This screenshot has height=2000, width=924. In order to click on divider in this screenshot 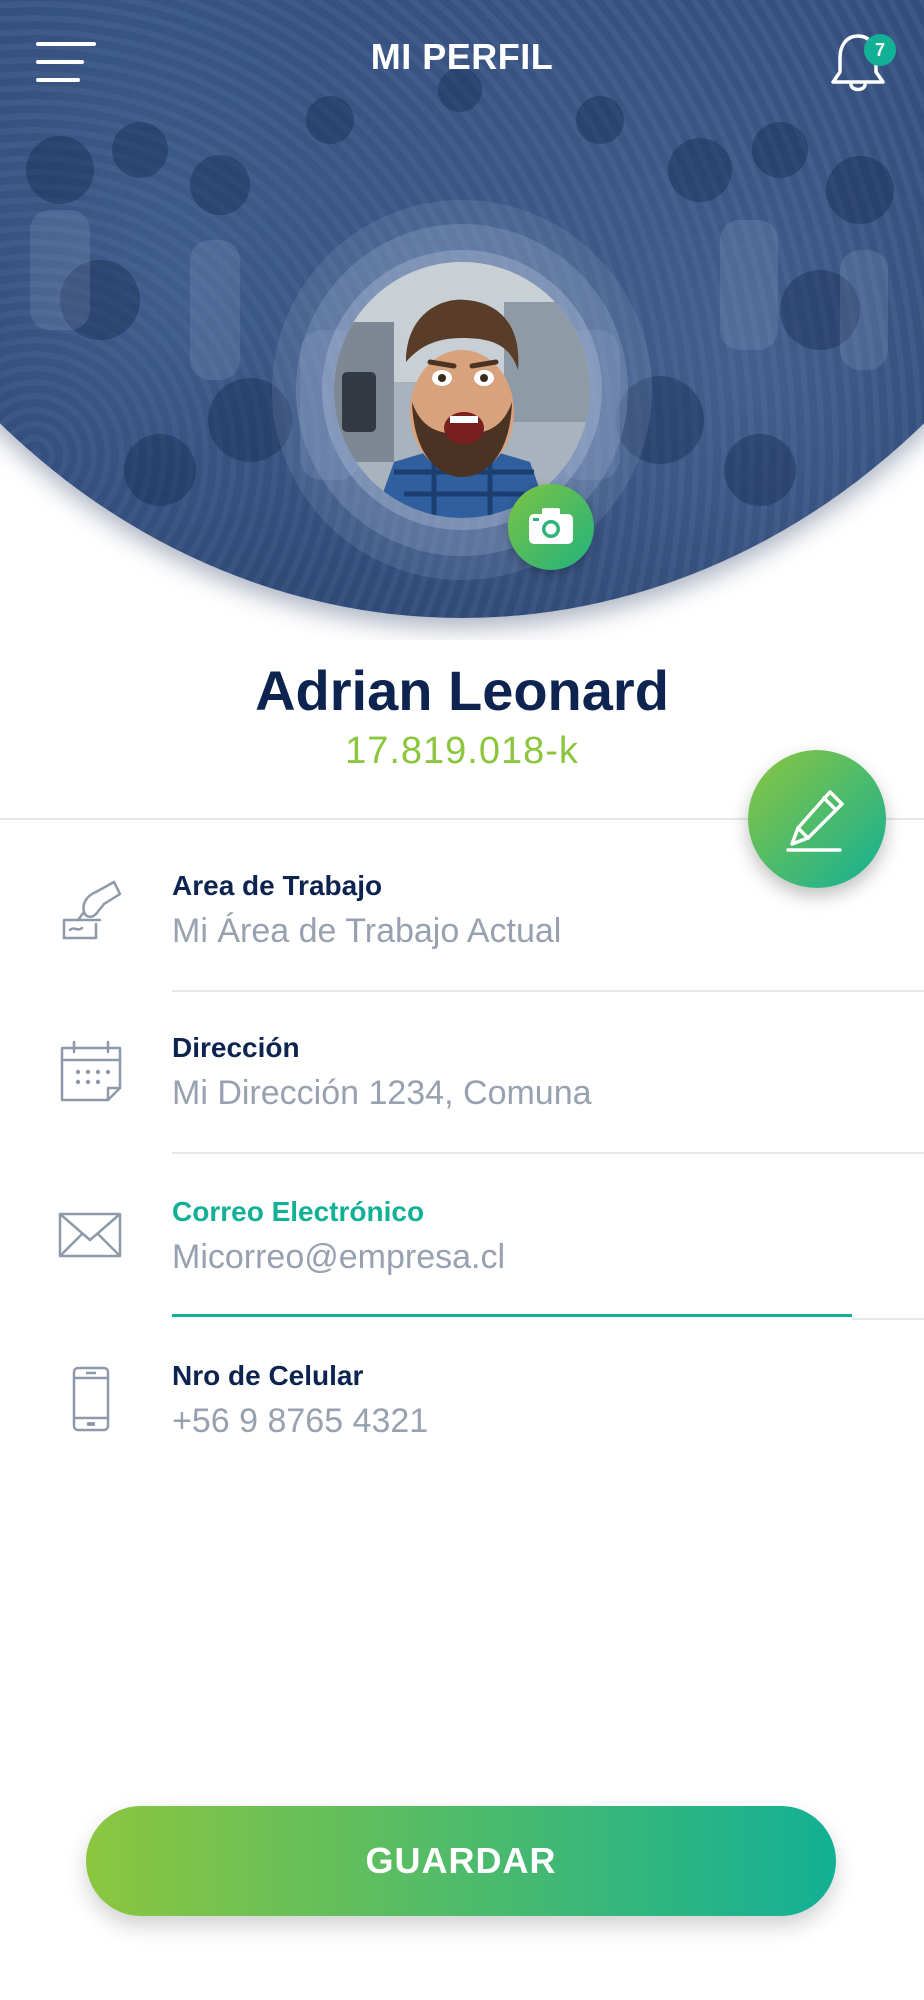, I will do `click(548, 1153)`.